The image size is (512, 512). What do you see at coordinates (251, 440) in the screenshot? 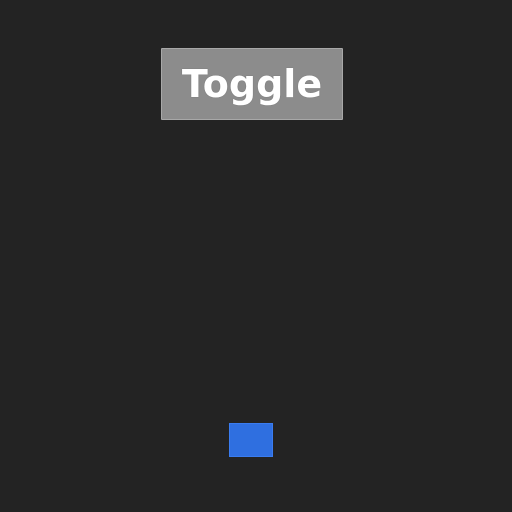
I see `blue-square` at bounding box center [251, 440].